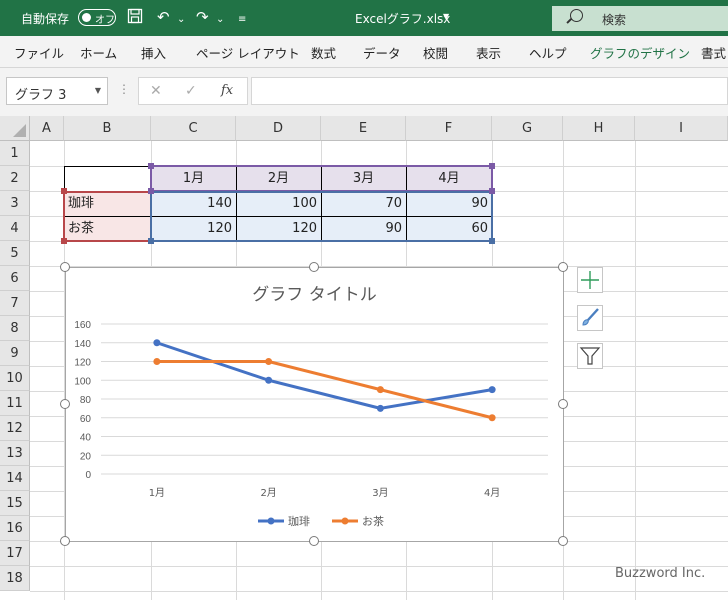  Describe the element at coordinates (402, 18) in the screenshot. I see `file-name: Excelグラフ.xlsx` at that location.